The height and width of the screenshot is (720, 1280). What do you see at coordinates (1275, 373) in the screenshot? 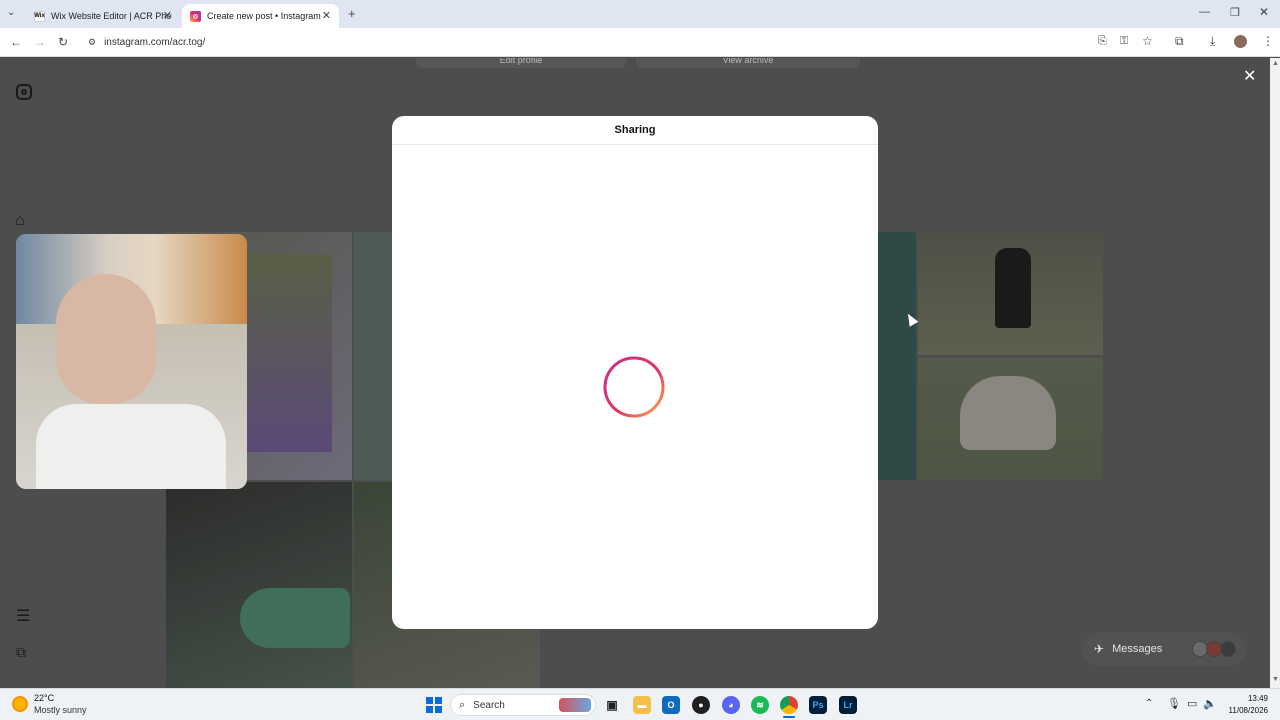
I see `page-scrollbar: ▲ ▼` at bounding box center [1275, 373].